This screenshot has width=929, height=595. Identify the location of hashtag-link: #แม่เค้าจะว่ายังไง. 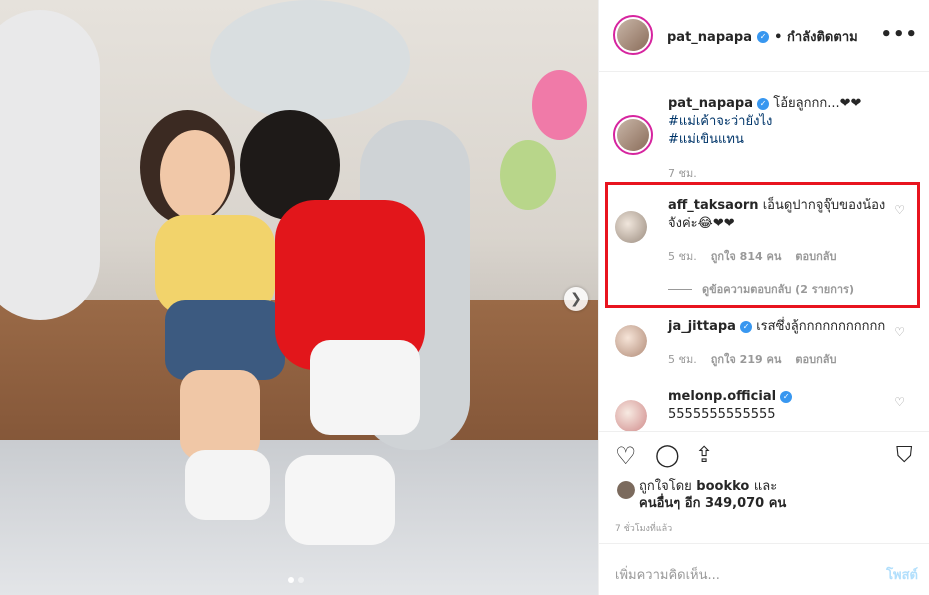
(783, 122).